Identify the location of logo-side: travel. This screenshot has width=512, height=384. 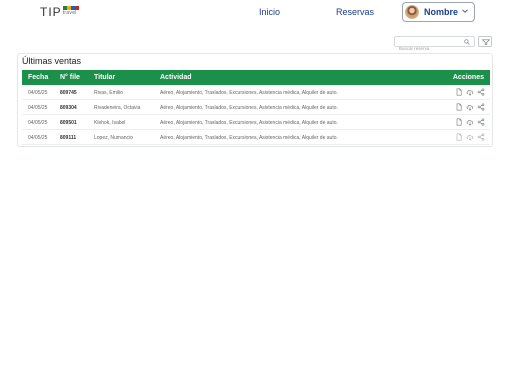
(70, 11).